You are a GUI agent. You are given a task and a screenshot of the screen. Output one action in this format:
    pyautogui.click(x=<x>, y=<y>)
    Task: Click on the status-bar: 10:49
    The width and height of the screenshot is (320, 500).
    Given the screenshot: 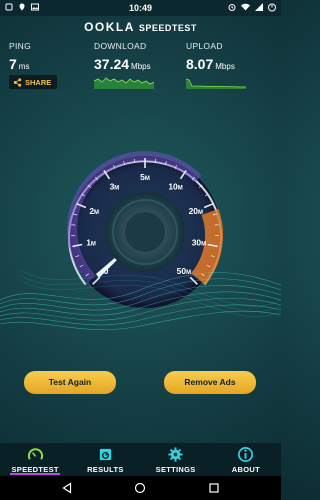 What is the action you would take?
    pyautogui.click(x=140, y=8)
    